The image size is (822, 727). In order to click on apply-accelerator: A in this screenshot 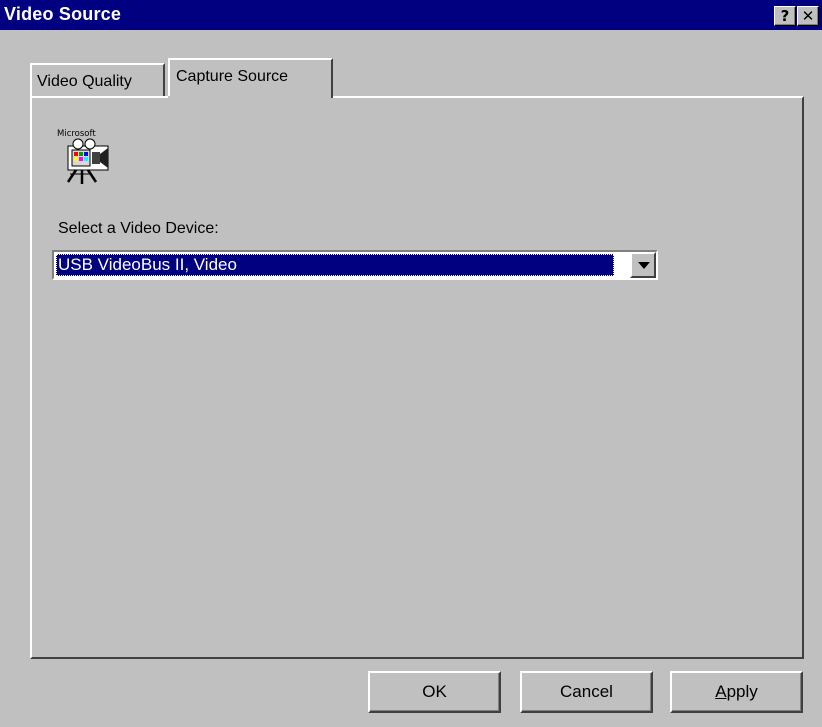, I will do `click(721, 691)`.